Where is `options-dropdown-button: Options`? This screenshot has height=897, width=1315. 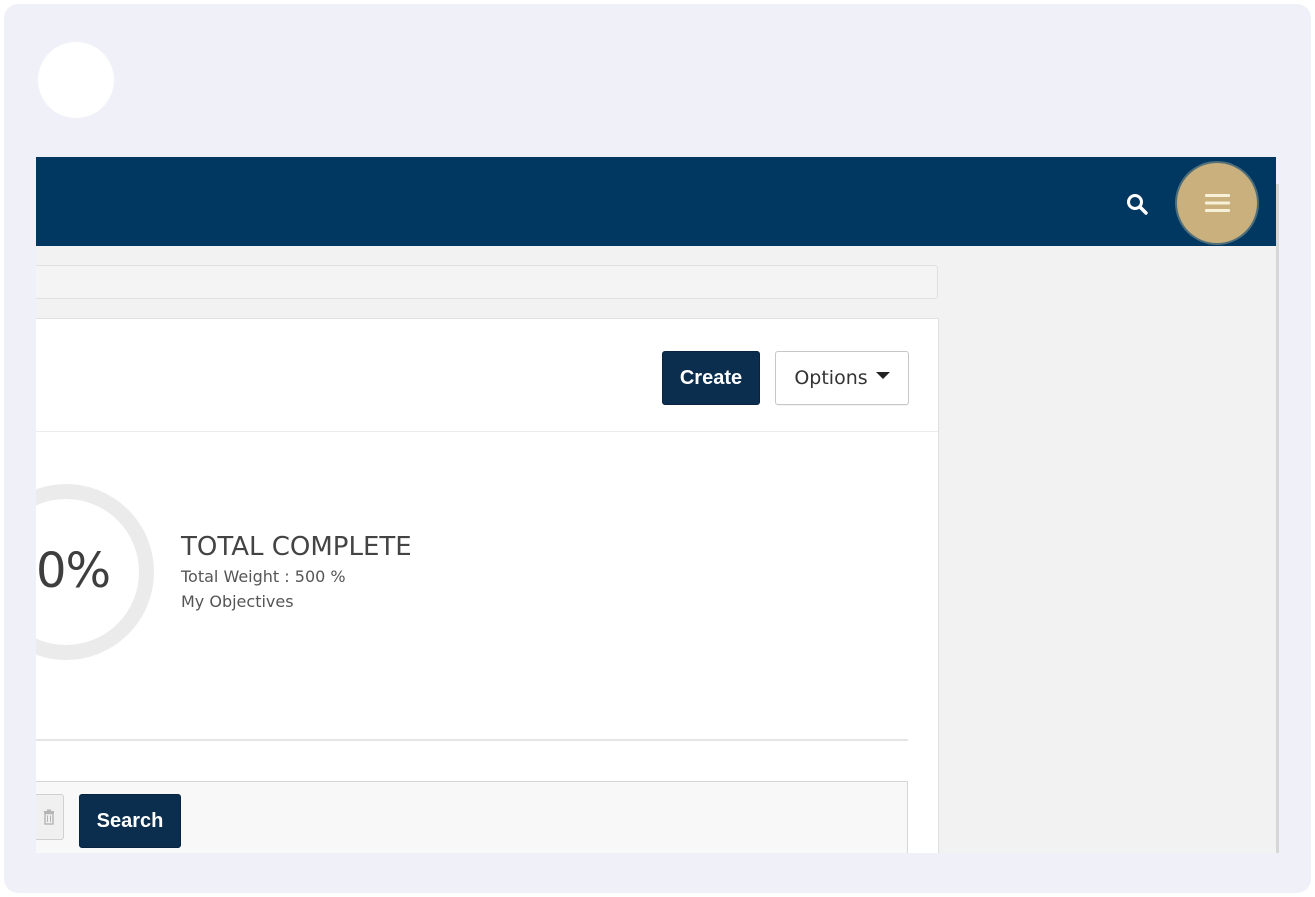
options-dropdown-button: Options is located at coordinates (842, 378).